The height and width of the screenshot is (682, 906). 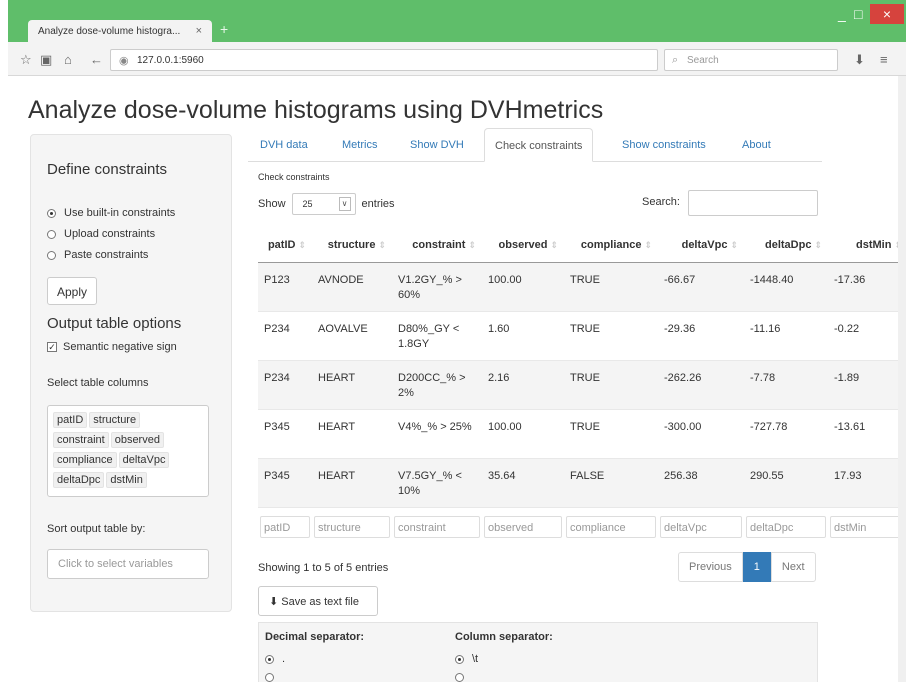 What do you see at coordinates (437, 526) in the screenshot?
I see `filter-constraint: constraint` at bounding box center [437, 526].